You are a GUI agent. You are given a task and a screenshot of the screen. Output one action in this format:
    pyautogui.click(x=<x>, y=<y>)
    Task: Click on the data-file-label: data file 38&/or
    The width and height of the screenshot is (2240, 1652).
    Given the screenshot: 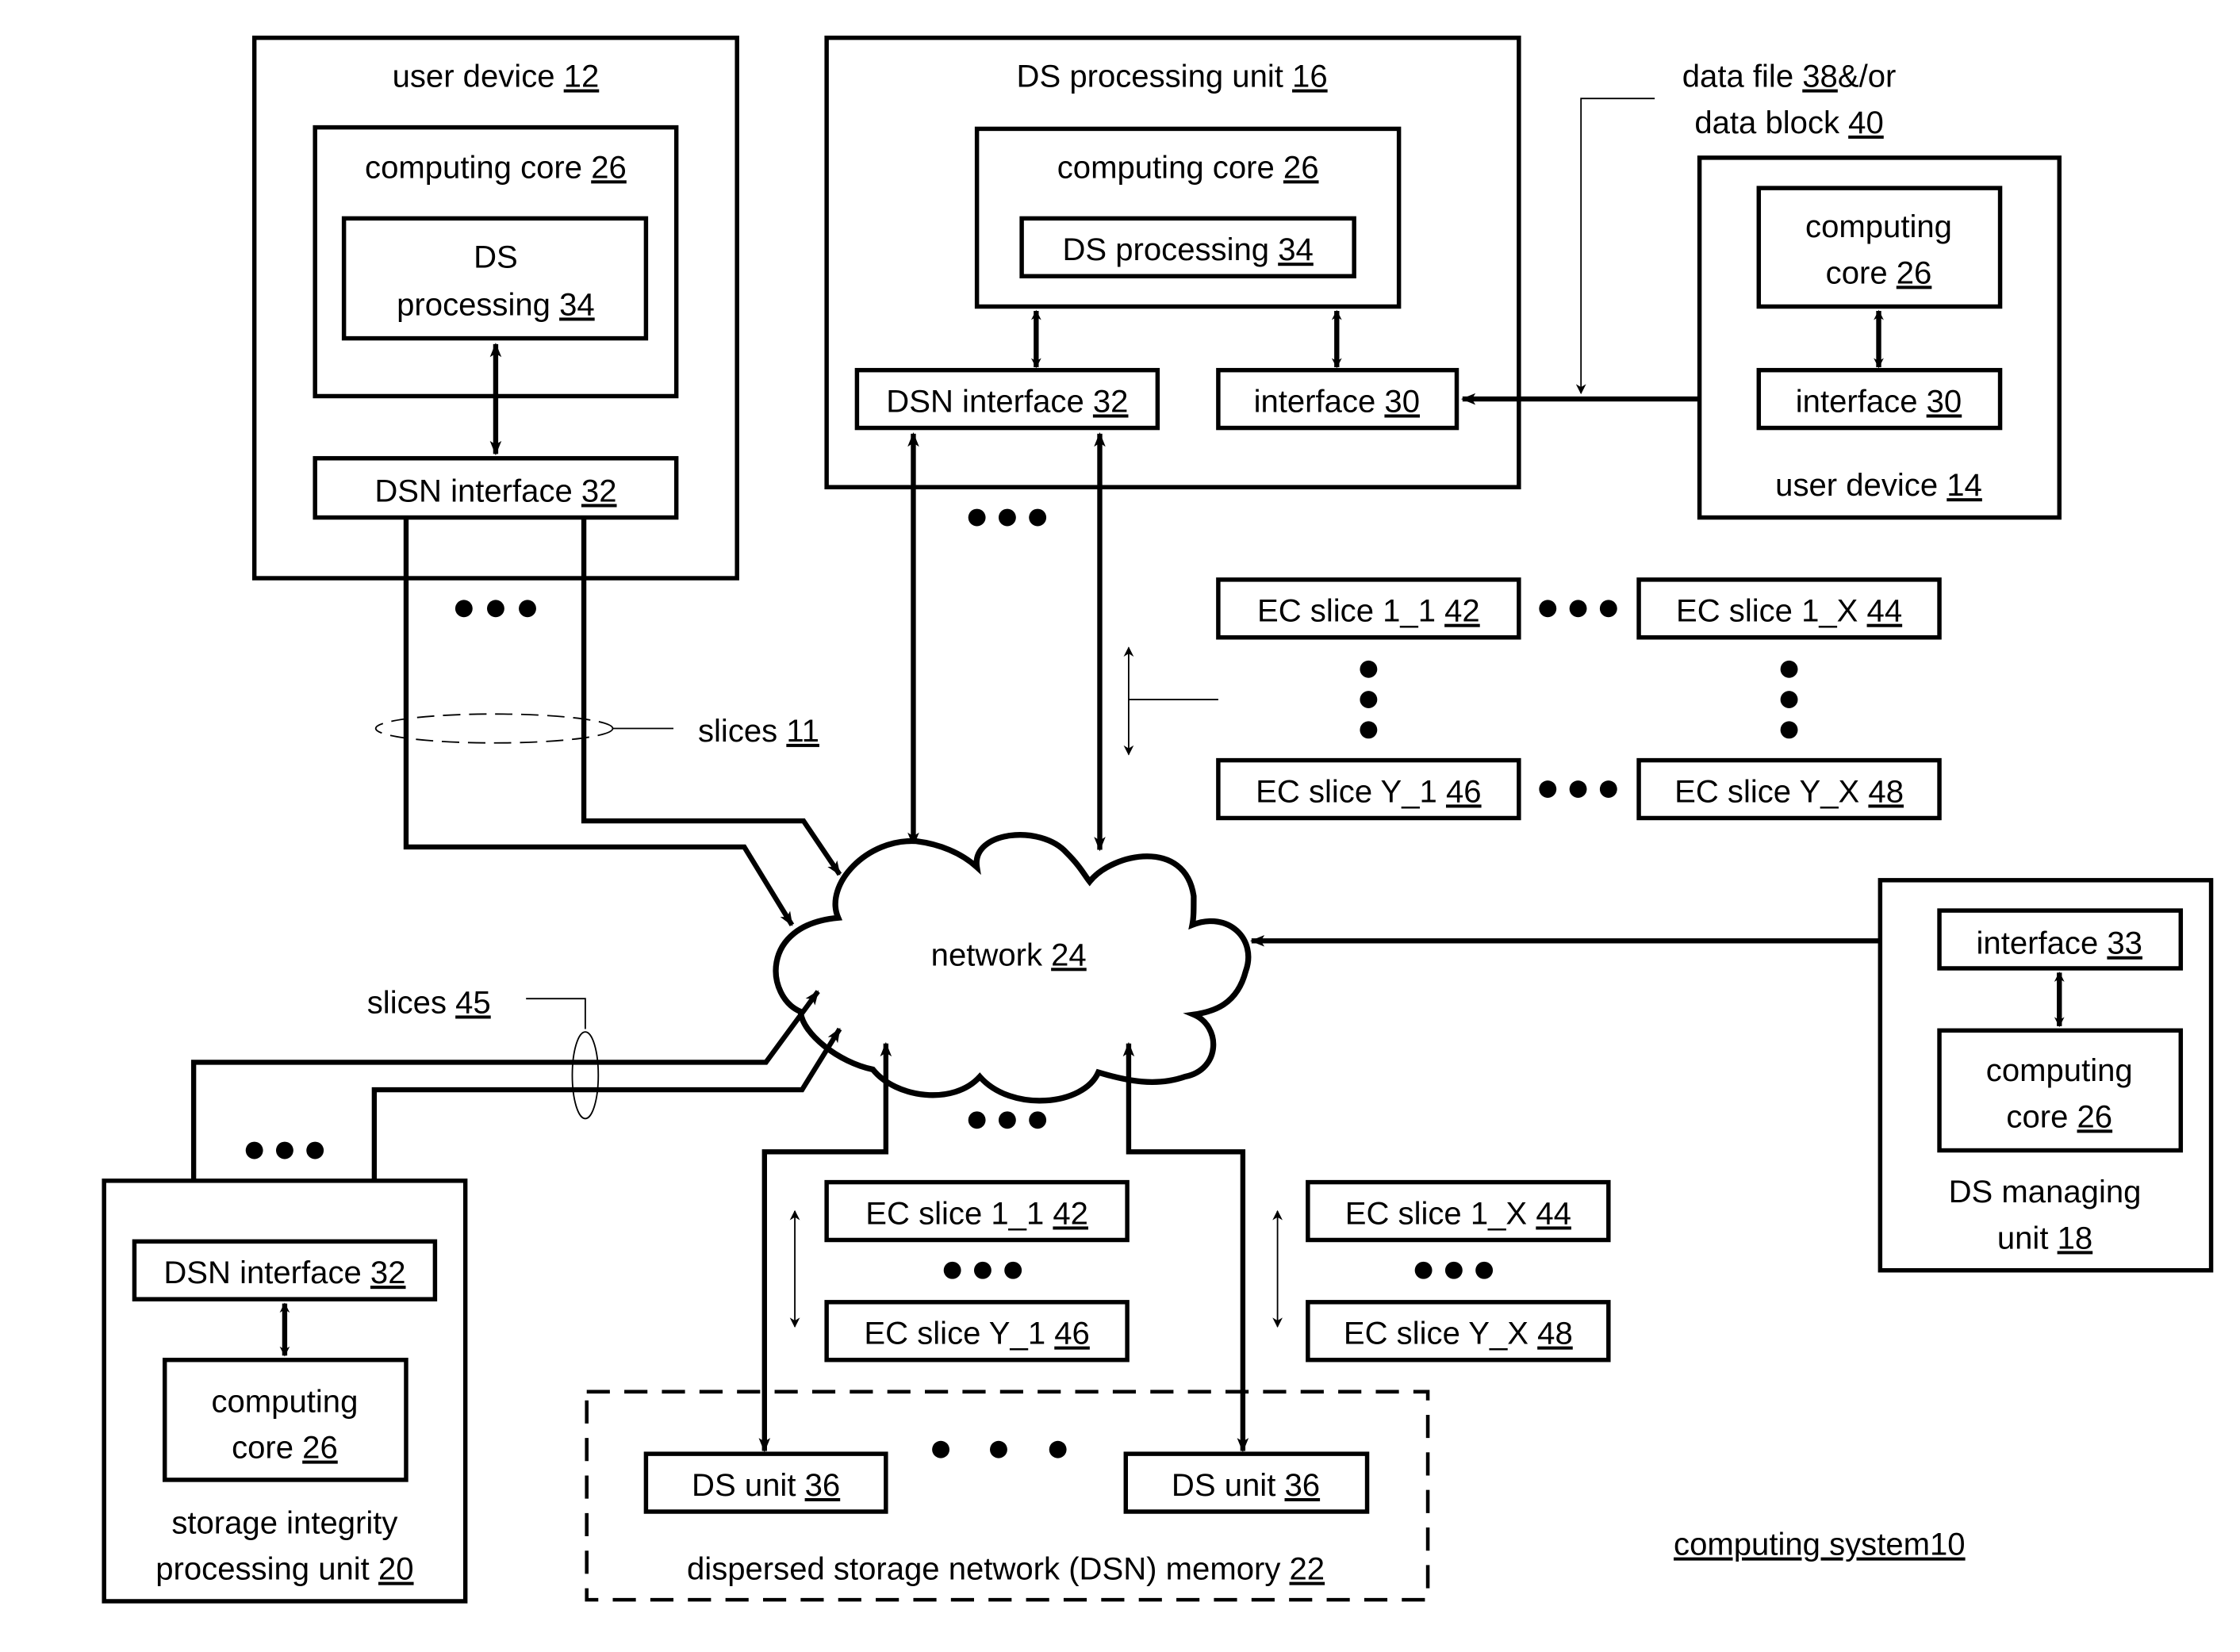 What is the action you would take?
    pyautogui.click(x=1789, y=76)
    